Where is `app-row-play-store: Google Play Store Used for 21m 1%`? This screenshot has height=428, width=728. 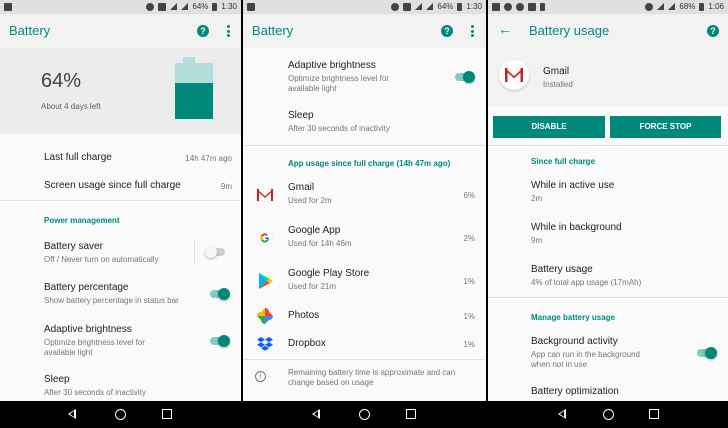 app-row-play-store: Google Play Store Used for 21m 1% is located at coordinates (364, 281).